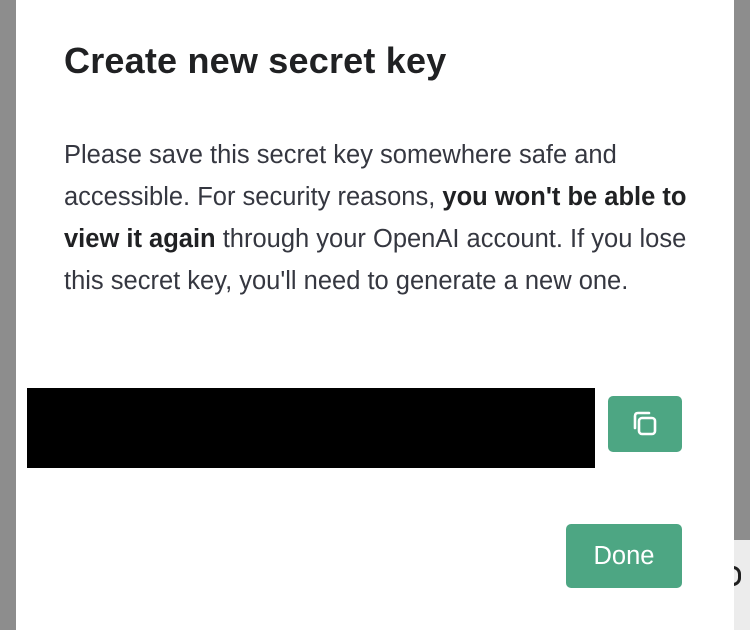 Image resolution: width=750 pixels, height=630 pixels. Describe the element at coordinates (255, 60) in the screenshot. I see `dialog-title: Create new secret key` at that location.